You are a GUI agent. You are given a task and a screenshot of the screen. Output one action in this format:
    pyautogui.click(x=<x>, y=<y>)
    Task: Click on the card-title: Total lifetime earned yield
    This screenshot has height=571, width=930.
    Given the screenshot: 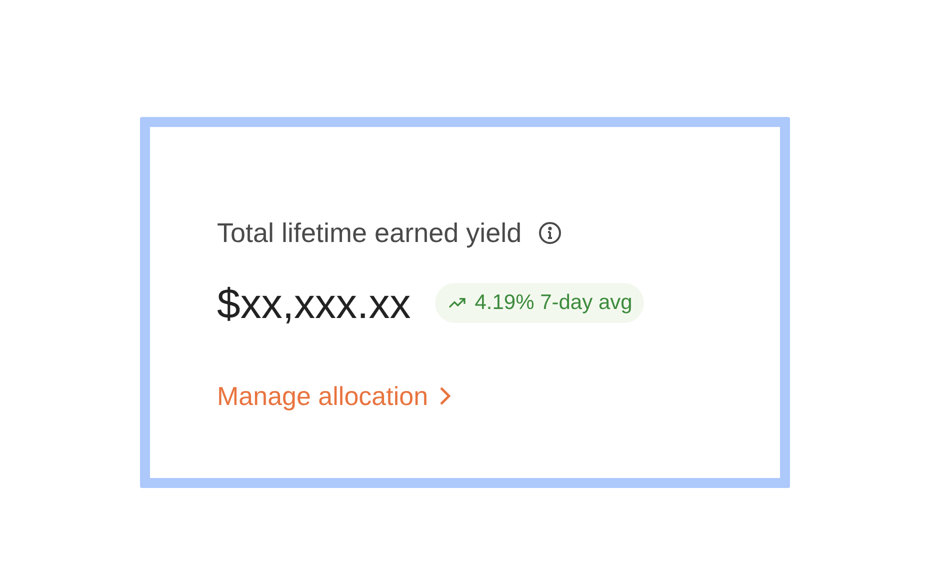 What is the action you would take?
    pyautogui.click(x=369, y=233)
    